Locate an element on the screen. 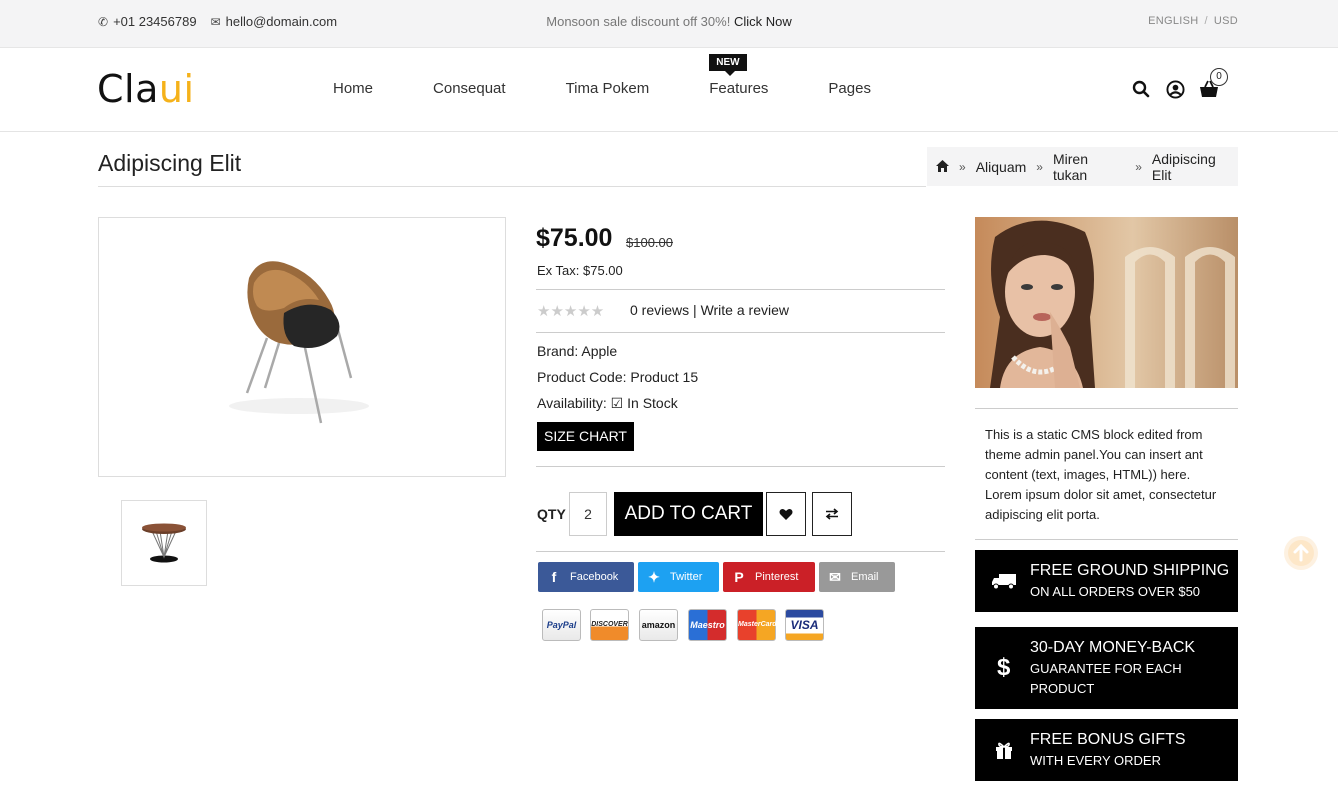  email-share-button: ✉ Email is located at coordinates (857, 577).